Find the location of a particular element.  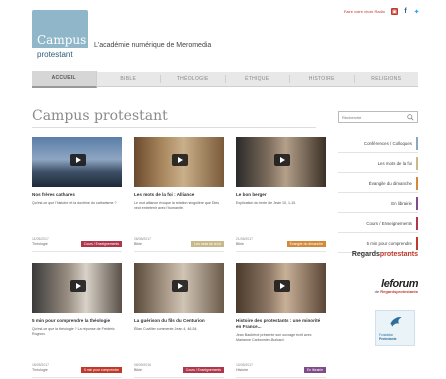

radio-link: Faire votre choix Radio is located at coordinates (364, 11).